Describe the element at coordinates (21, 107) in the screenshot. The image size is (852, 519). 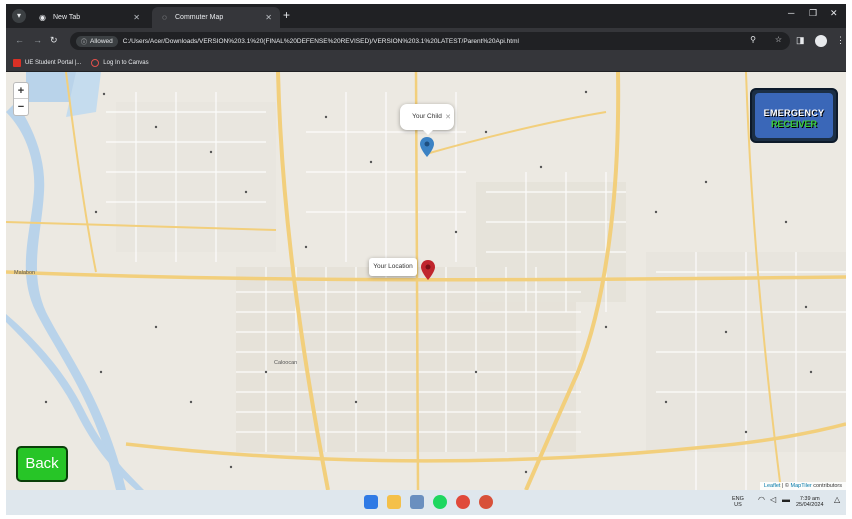
I see `zoom-out-button: −` at that location.